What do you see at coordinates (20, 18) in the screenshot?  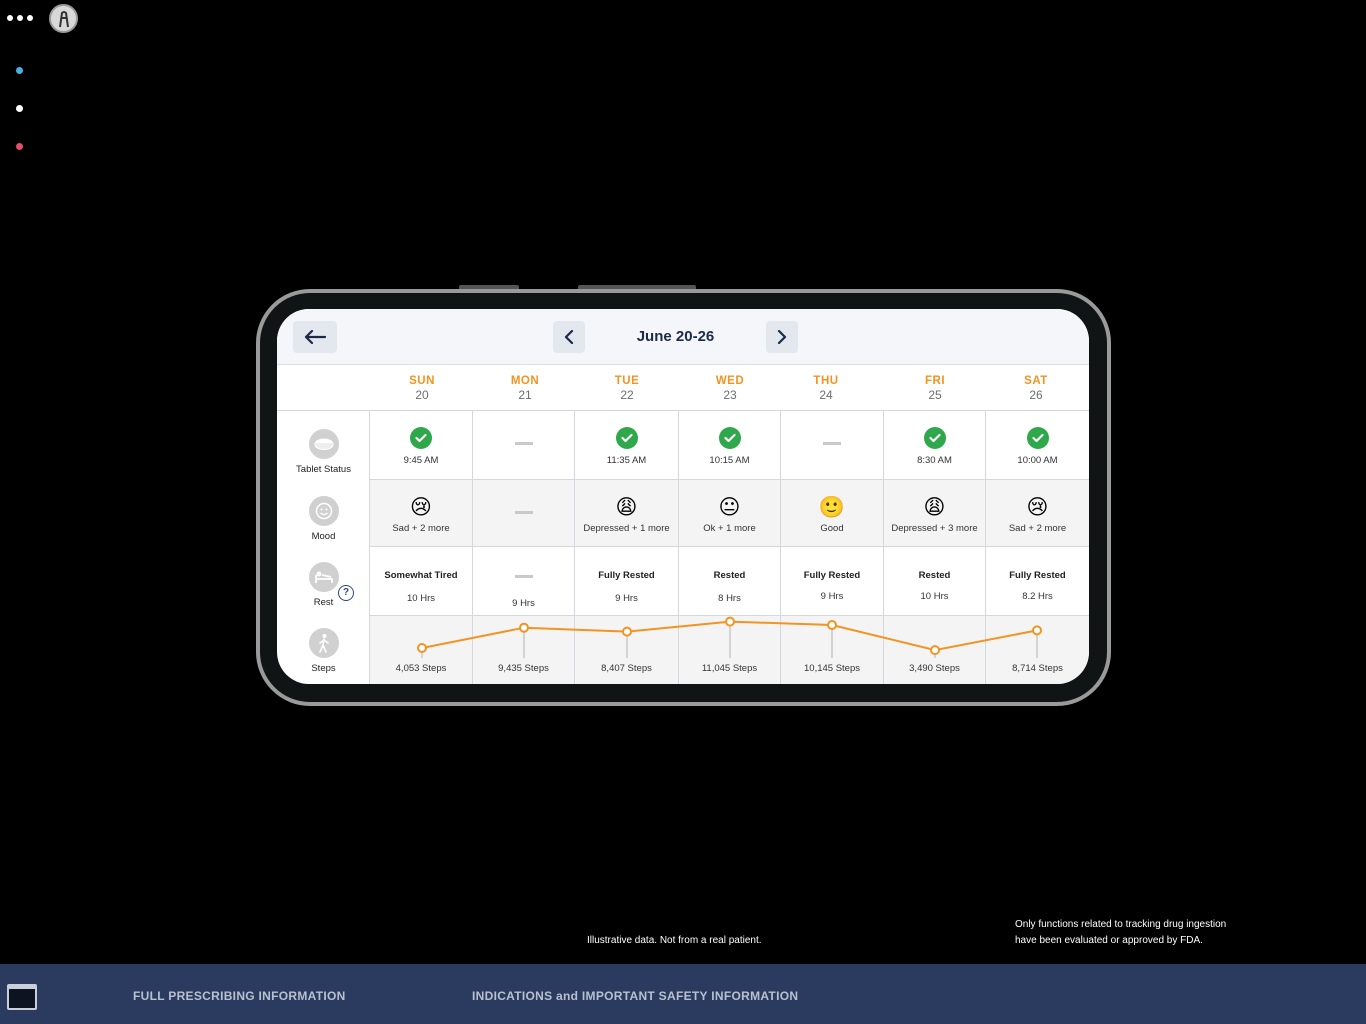 I see `more-dots-icon` at bounding box center [20, 18].